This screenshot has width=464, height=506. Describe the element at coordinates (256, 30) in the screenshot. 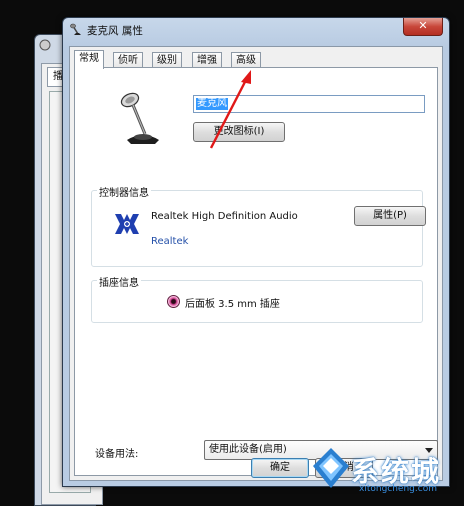

I see `title-bar: 麦克风 属性 ✕` at that location.